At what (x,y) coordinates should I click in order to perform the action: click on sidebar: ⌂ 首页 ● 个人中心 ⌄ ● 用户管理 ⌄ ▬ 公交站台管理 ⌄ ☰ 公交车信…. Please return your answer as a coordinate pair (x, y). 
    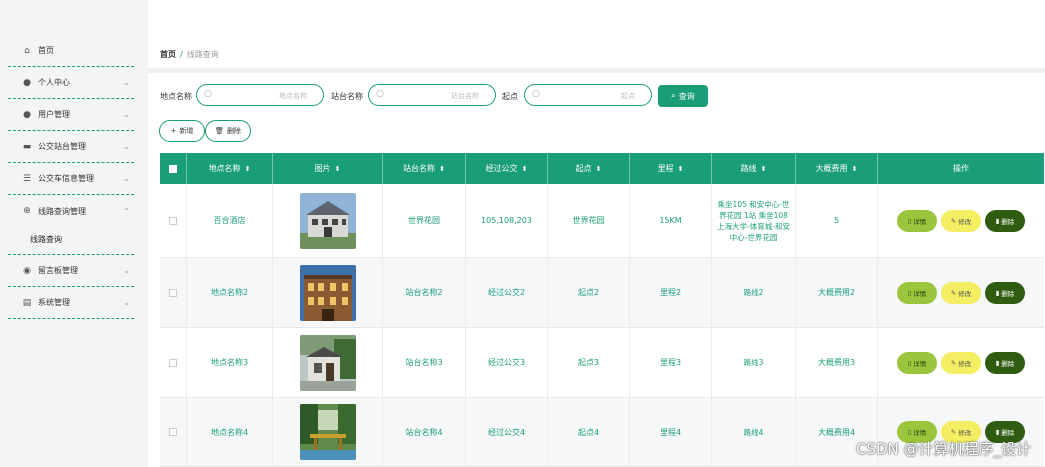
    Looking at the image, I should click on (74, 233).